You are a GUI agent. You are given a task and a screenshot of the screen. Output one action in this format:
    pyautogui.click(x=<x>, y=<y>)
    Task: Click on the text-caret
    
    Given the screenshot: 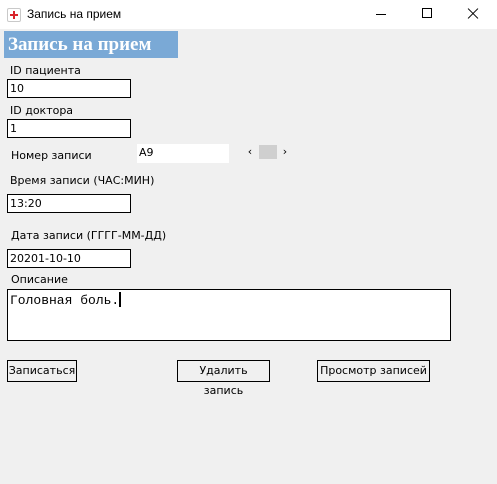 What is the action you would take?
    pyautogui.click(x=120, y=299)
    